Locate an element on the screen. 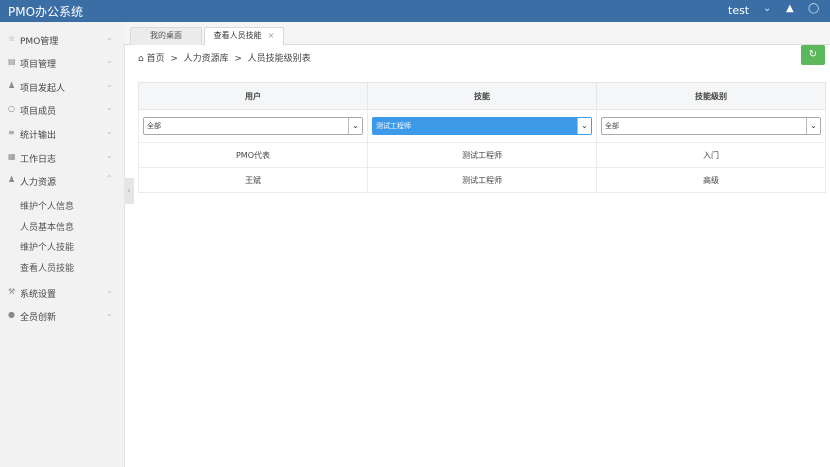 Image resolution: width=830 pixels, height=467 pixels. skill-level-filter-select: 全部 ⌄ is located at coordinates (711, 126).